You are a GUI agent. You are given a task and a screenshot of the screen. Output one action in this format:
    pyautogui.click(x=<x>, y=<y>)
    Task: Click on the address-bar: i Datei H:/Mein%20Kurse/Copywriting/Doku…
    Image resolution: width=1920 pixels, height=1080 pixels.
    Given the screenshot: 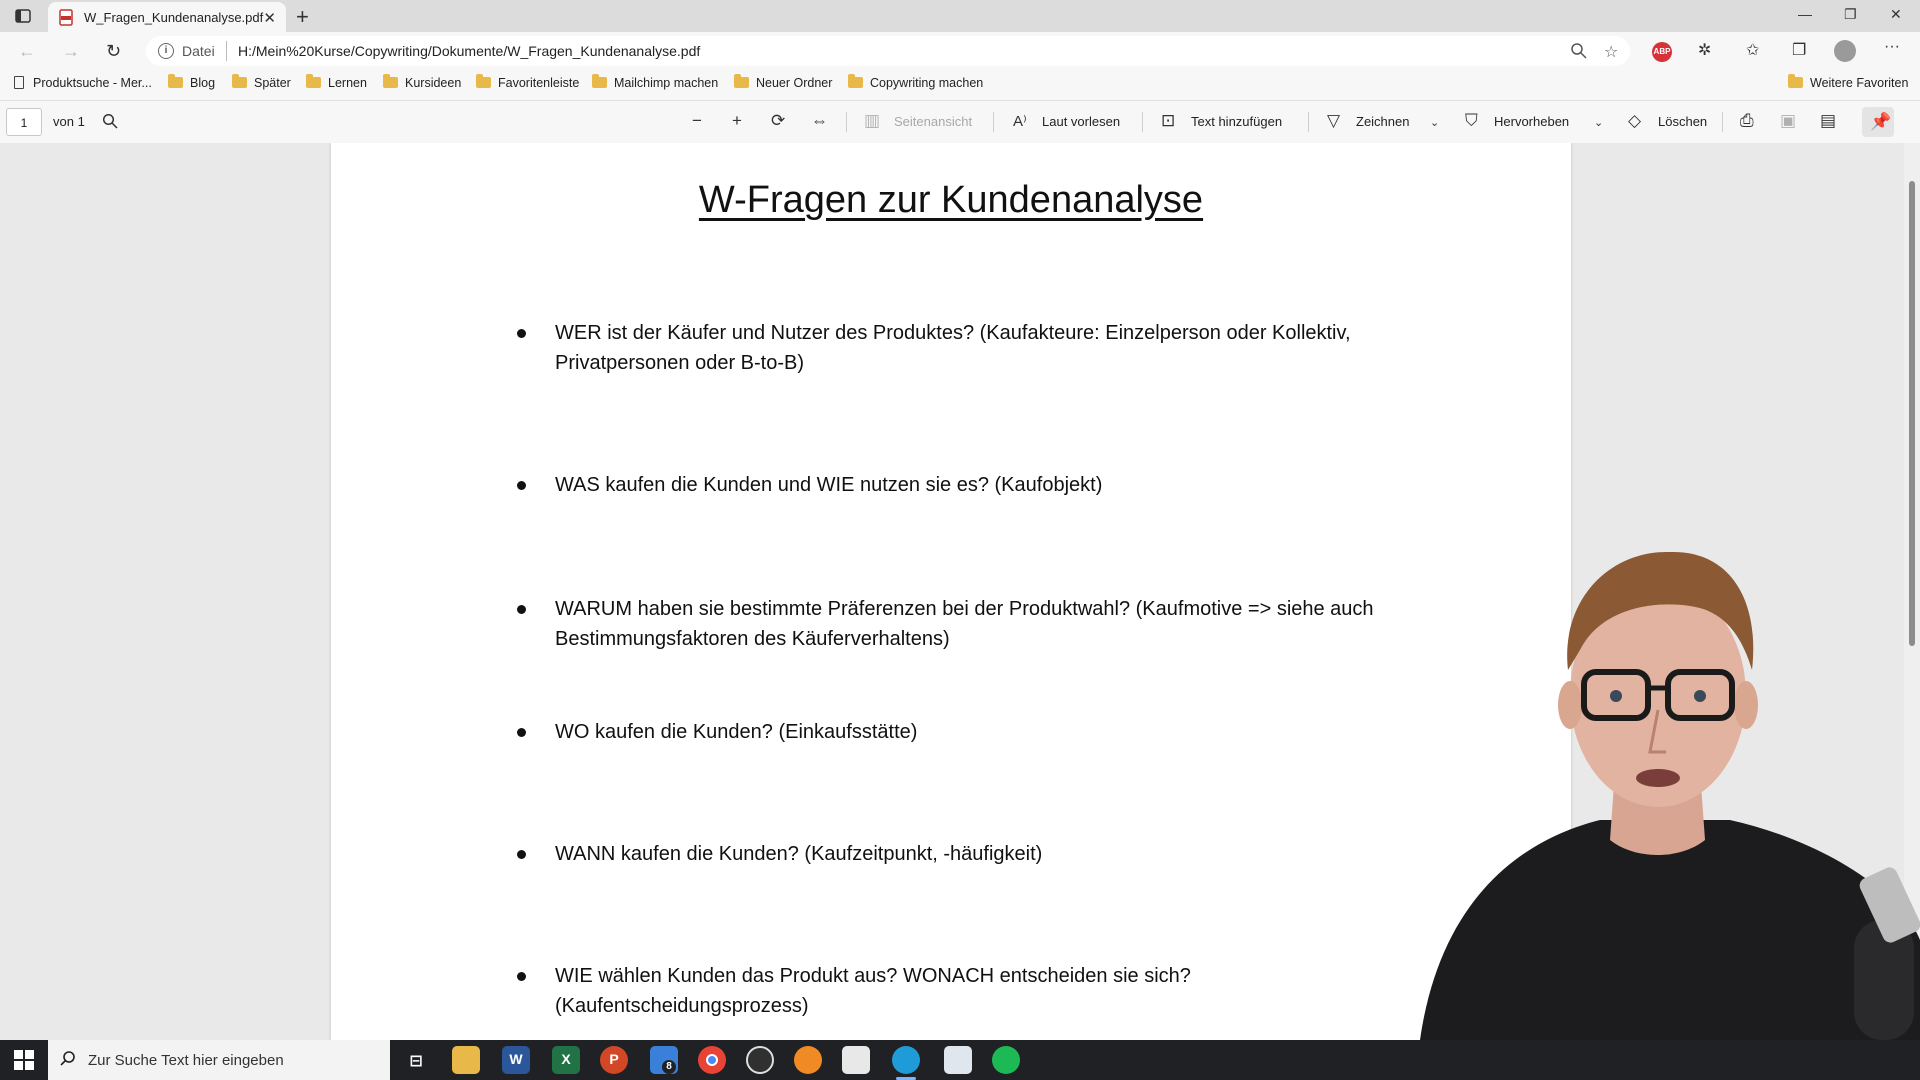 What is the action you would take?
    pyautogui.click(x=888, y=51)
    